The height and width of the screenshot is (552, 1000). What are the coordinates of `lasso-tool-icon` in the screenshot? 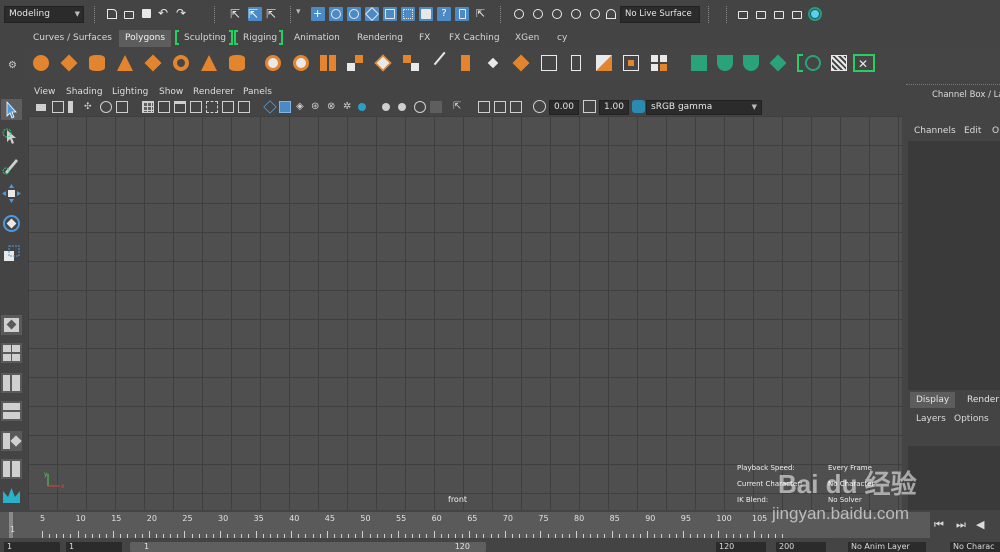 It's located at (11, 137).